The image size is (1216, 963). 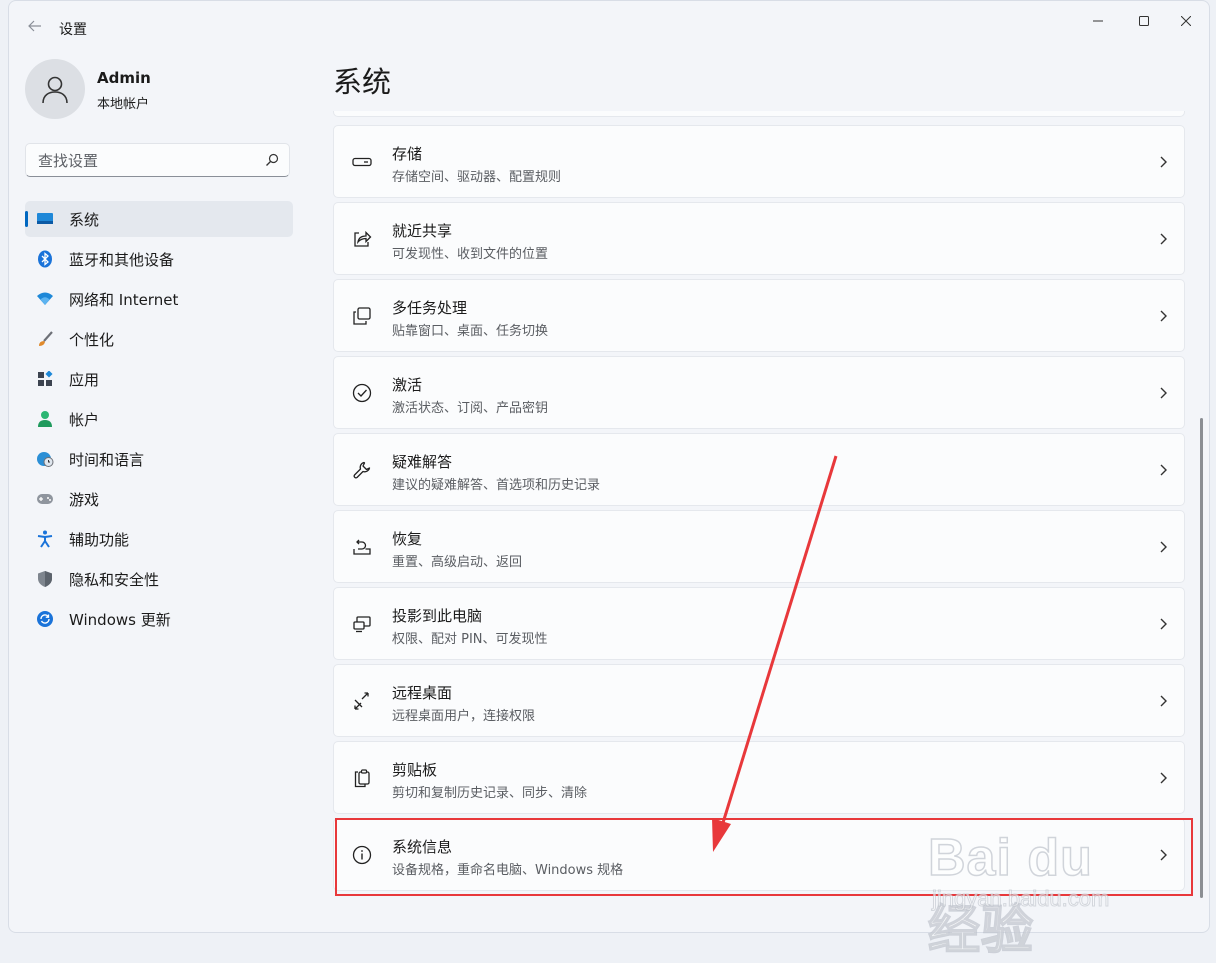 What do you see at coordinates (159, 459) in the screenshot?
I see `sidebar-item-time-language: 时间和语言` at bounding box center [159, 459].